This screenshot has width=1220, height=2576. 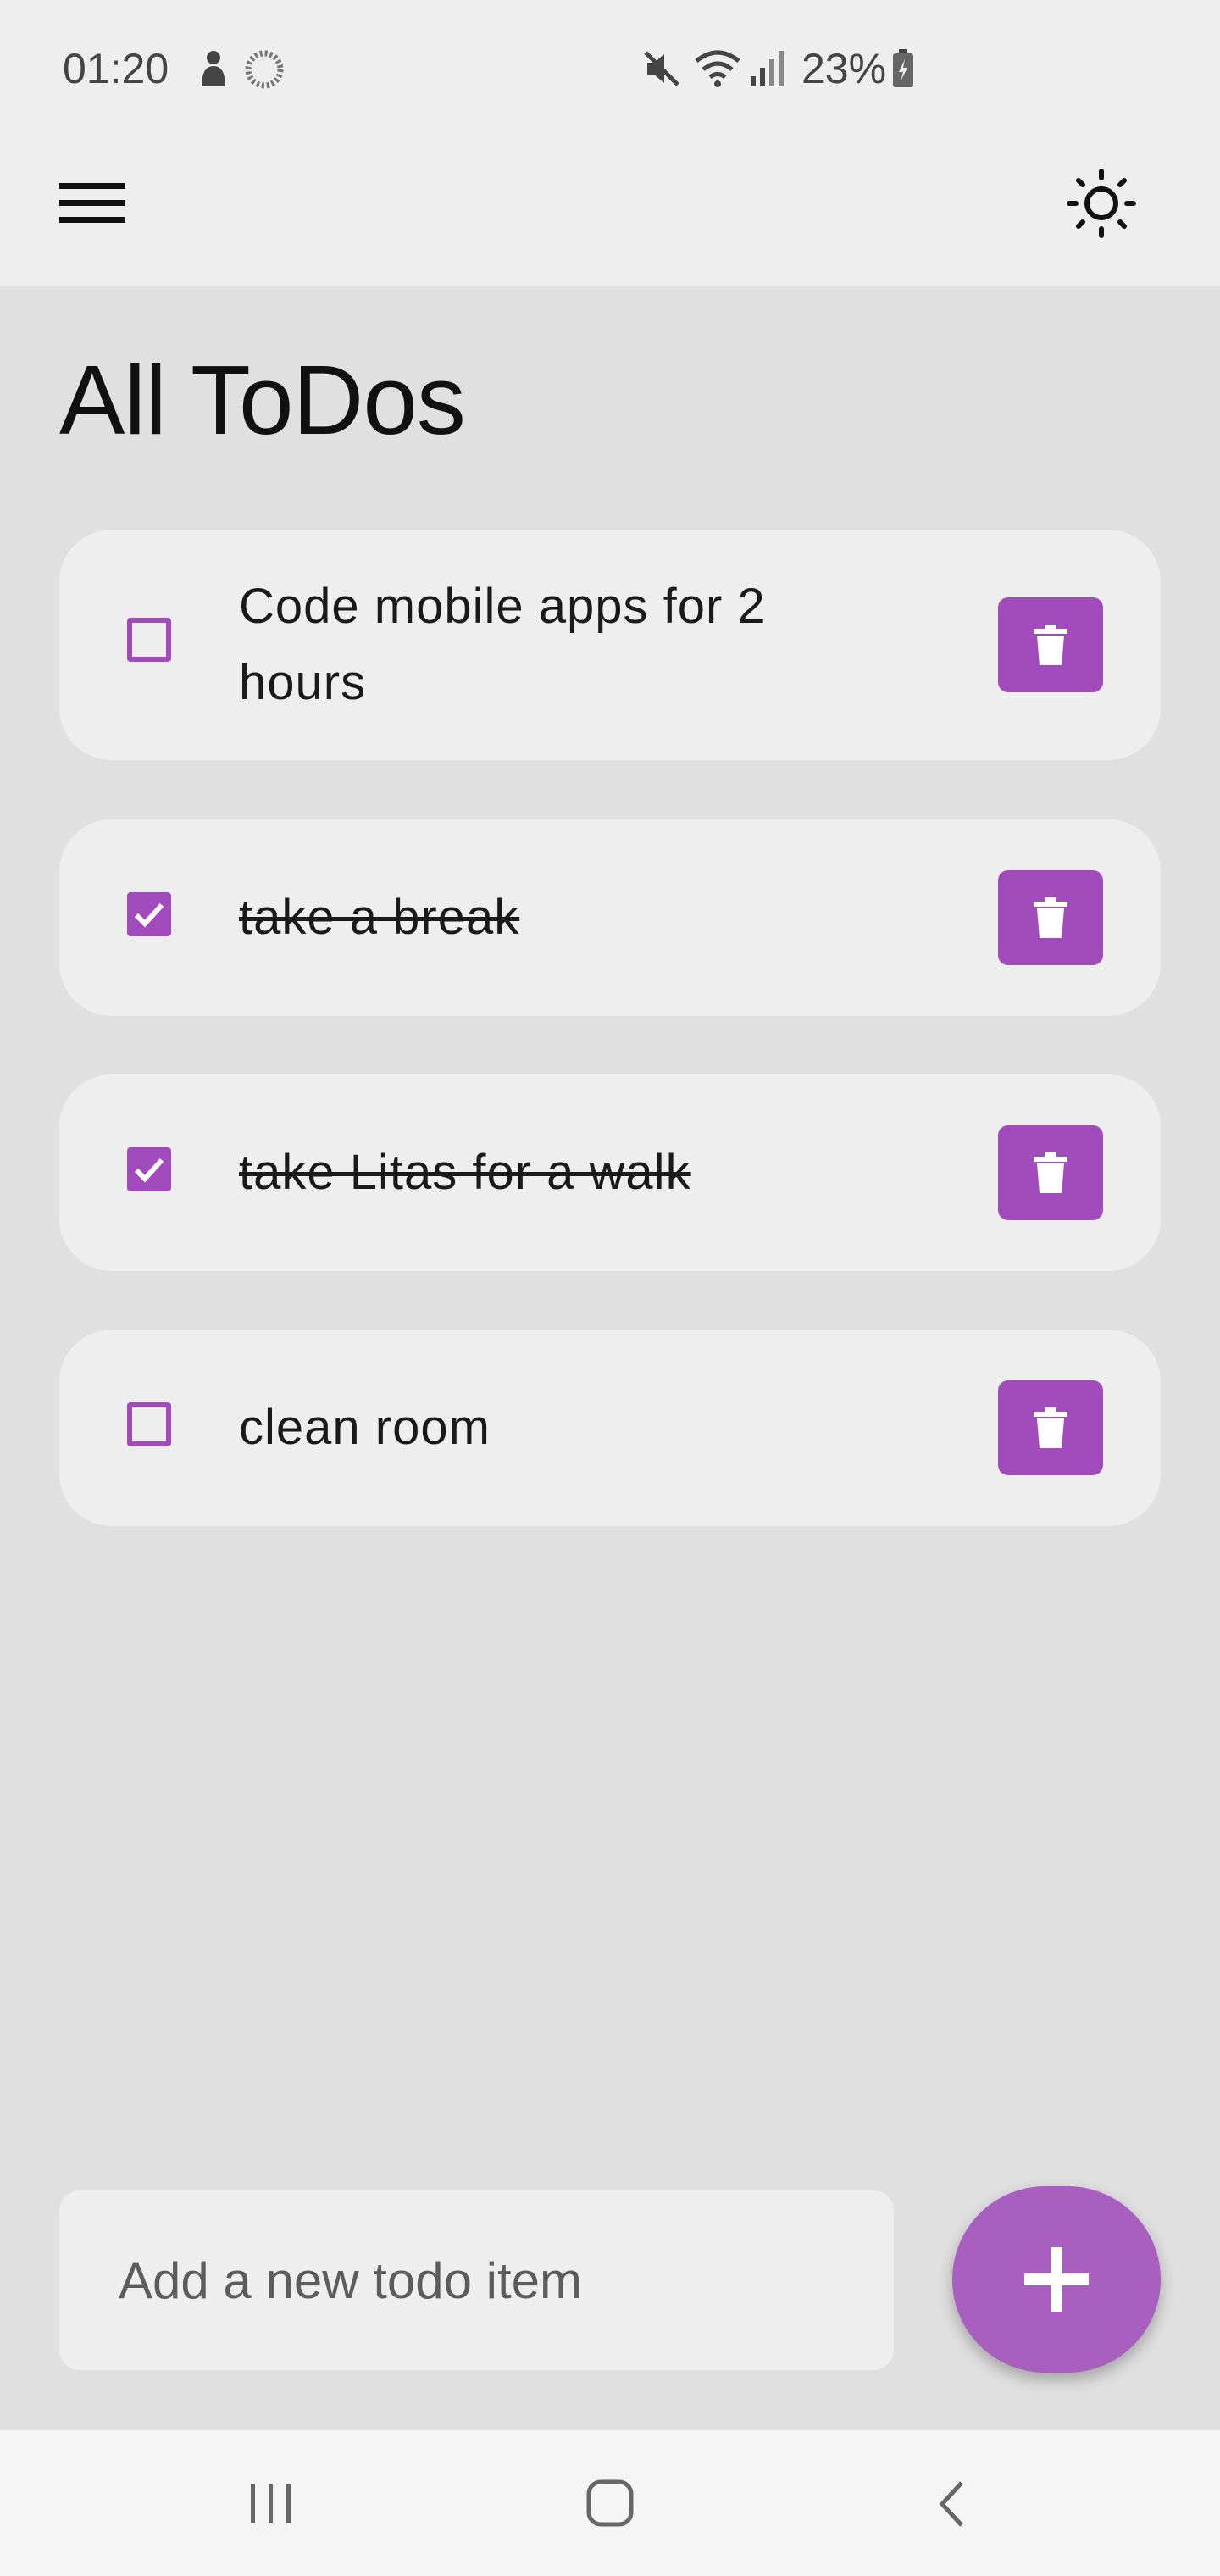 I want to click on todo-item: take Litas for a walk, so click(x=610, y=1172).